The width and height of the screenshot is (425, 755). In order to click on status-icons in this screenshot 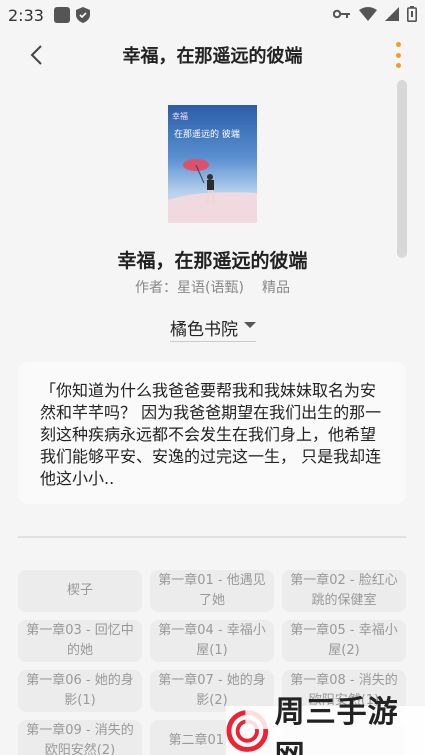, I will do `click(375, 14)`.